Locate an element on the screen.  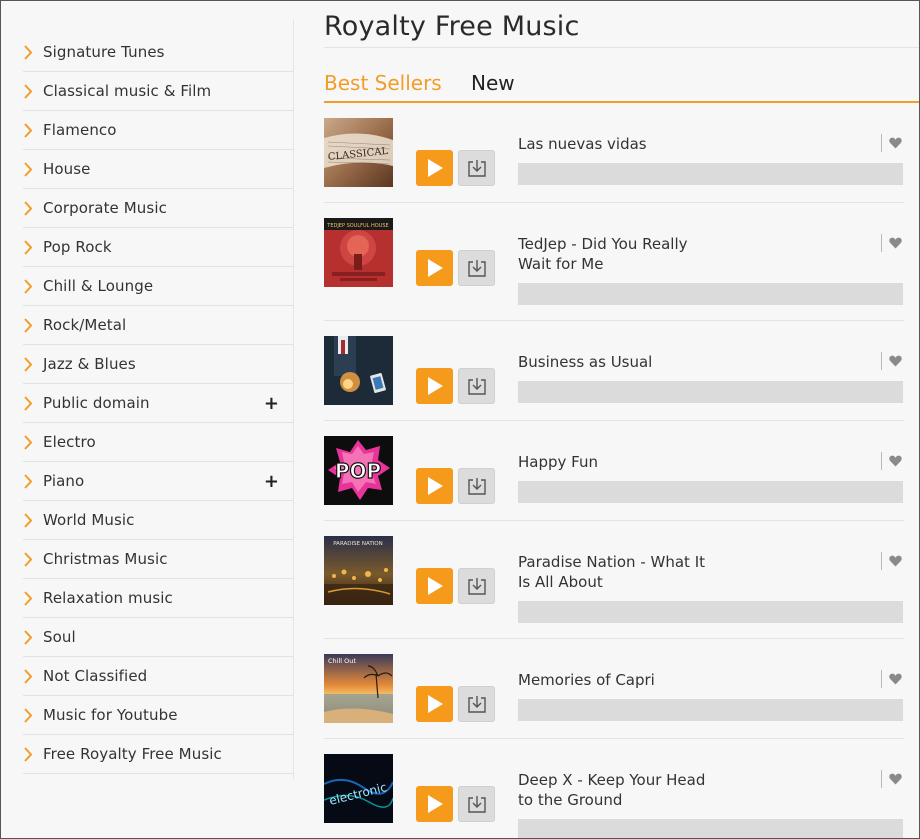
track-title: TedJep - Did You Really Wait for Me is located at coordinates (618, 254).